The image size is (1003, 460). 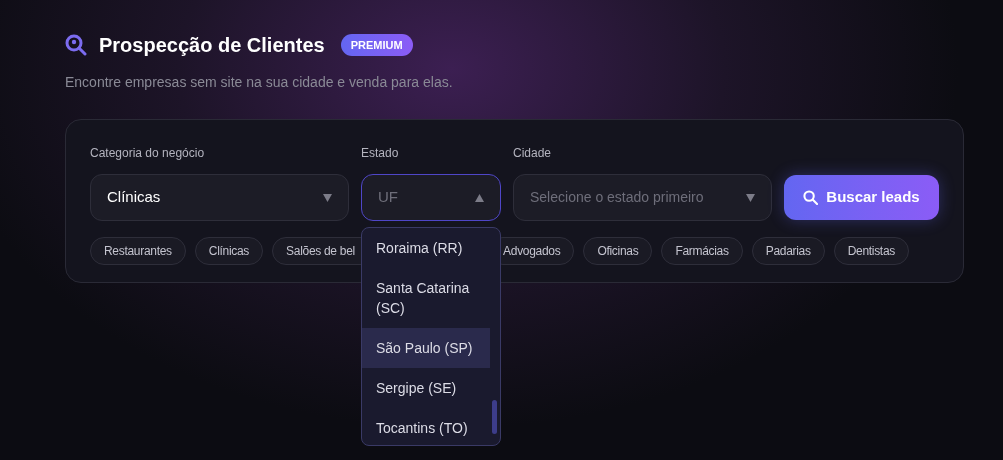 What do you see at coordinates (376, 45) in the screenshot?
I see `premium-badge: PREMIUM` at bounding box center [376, 45].